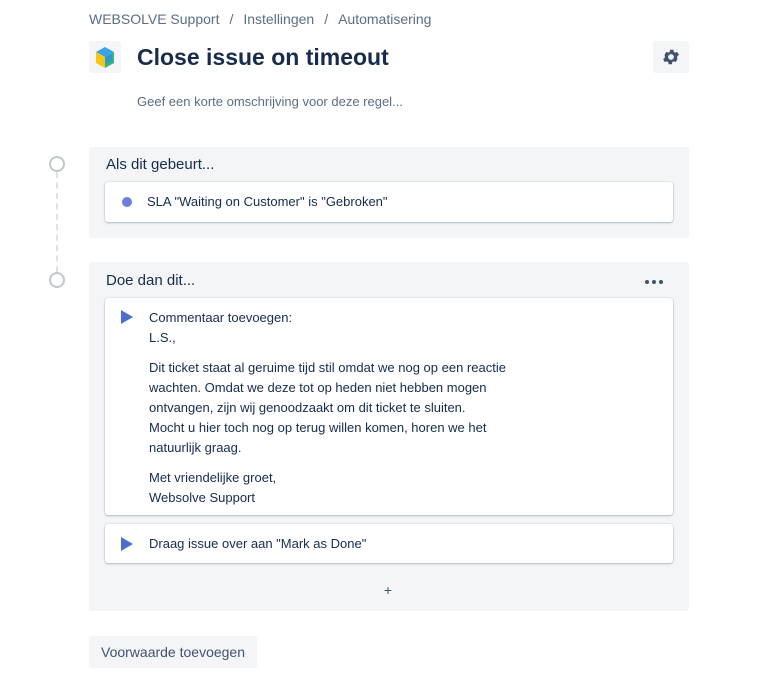 This screenshot has width=776, height=689. I want to click on transition-action-card: Draag issue over aan "Mark as Done", so click(389, 543).